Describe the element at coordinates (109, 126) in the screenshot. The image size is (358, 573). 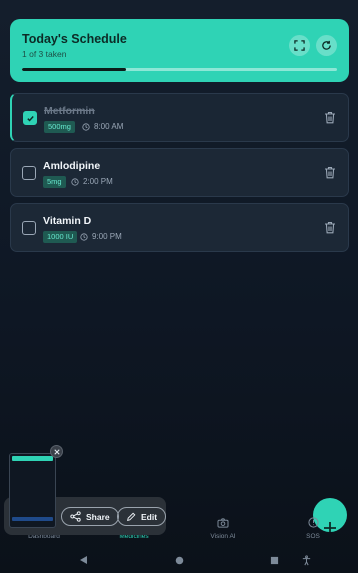
I see `dose-time: 8:00 AM` at that location.